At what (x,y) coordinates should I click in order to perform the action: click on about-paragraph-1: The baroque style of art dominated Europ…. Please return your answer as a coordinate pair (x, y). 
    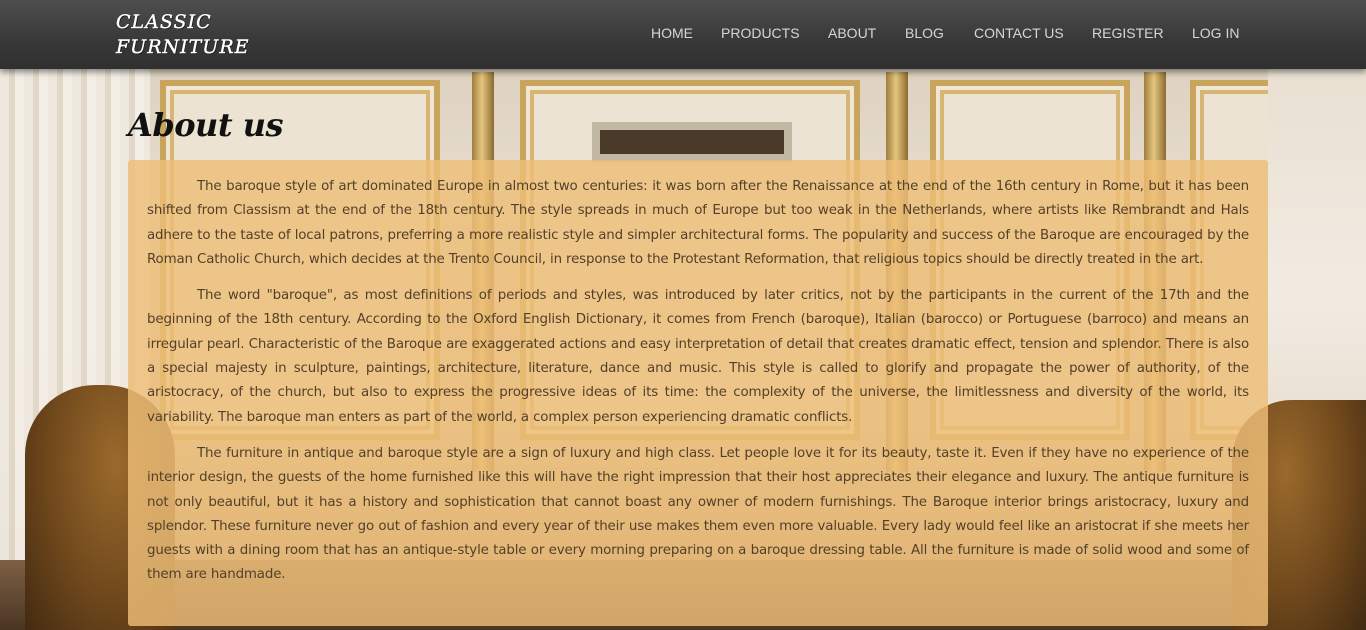
    Looking at the image, I should click on (698, 223).